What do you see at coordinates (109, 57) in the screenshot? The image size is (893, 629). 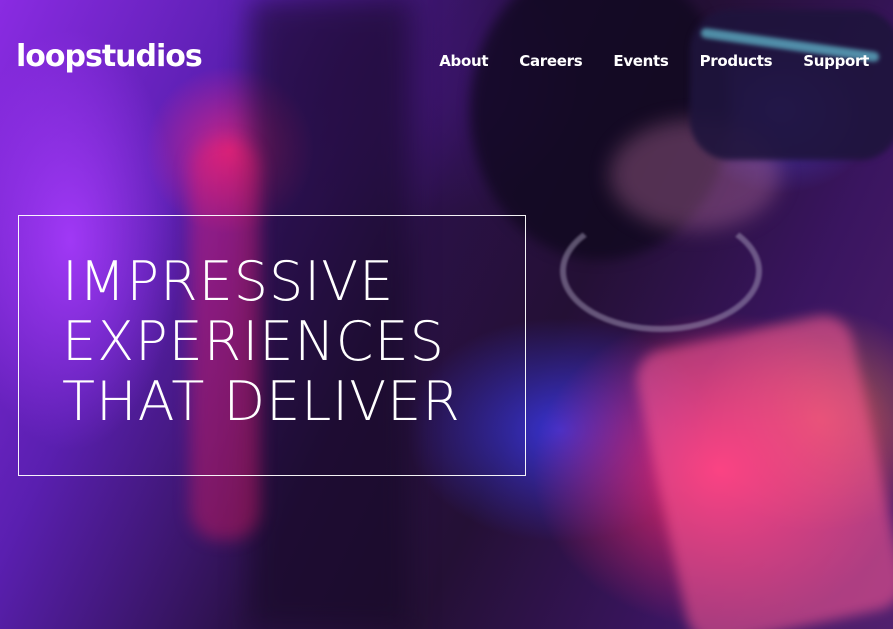 I see `site-logo: loopstudios` at bounding box center [109, 57].